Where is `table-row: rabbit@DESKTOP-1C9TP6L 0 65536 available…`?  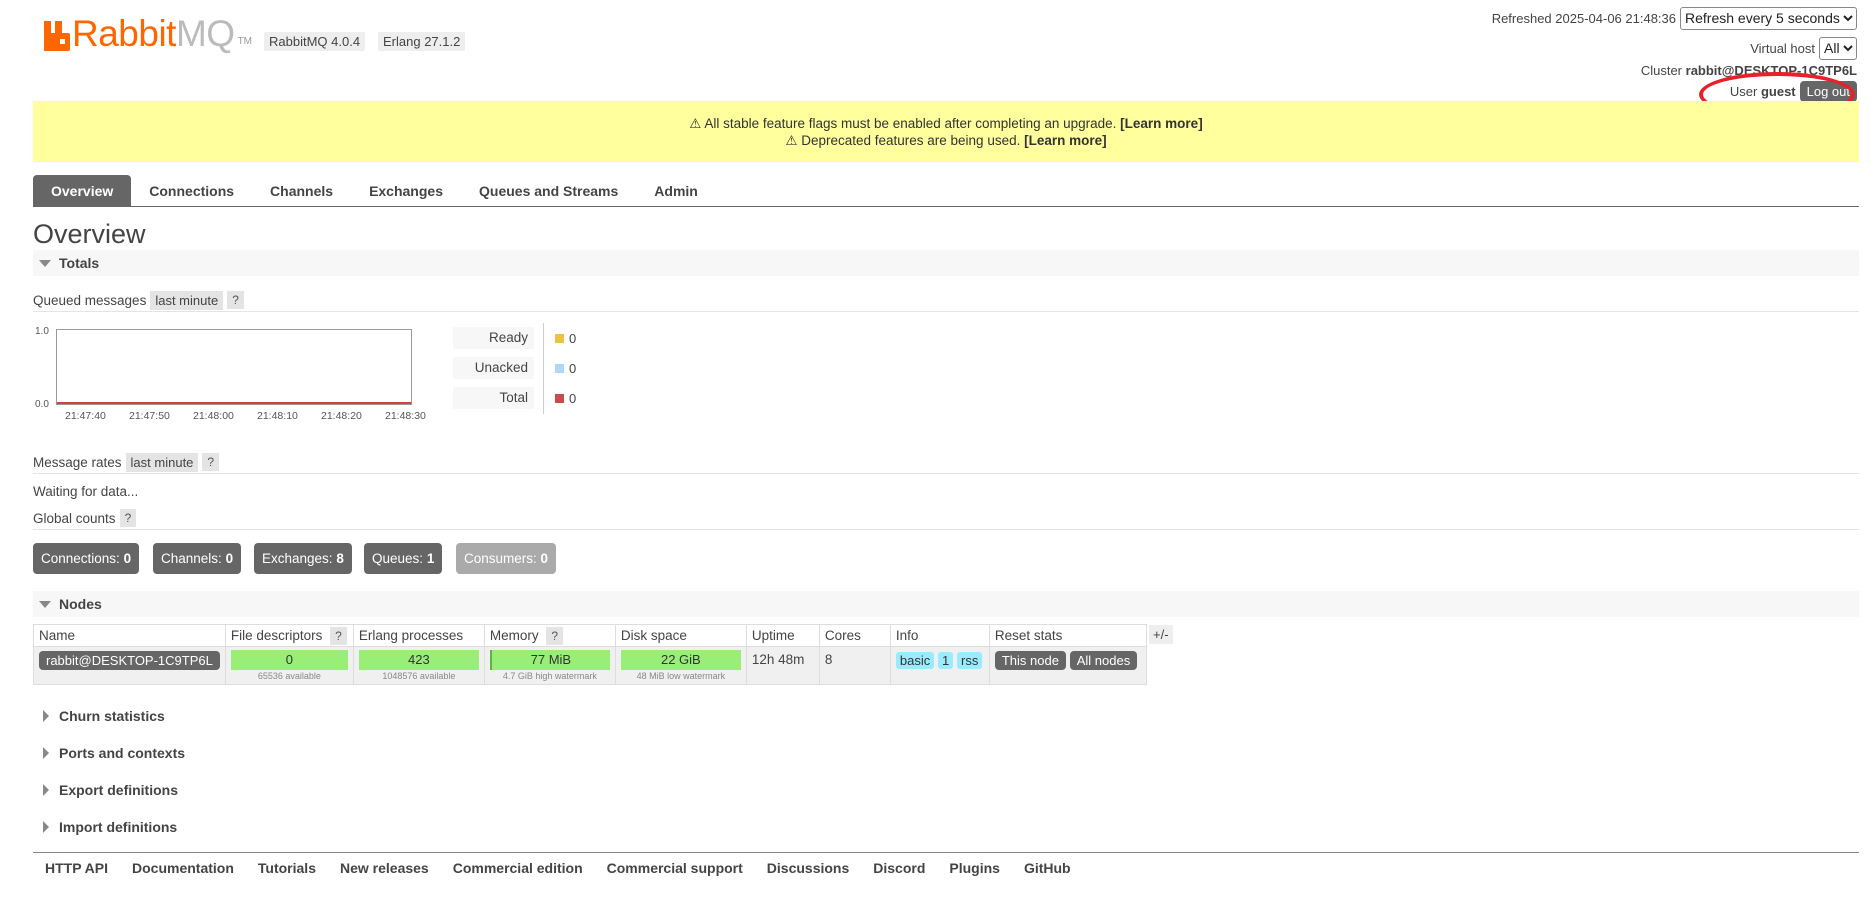
table-row: rabbit@DESKTOP-1C9TP6L 0 65536 available… is located at coordinates (590, 665).